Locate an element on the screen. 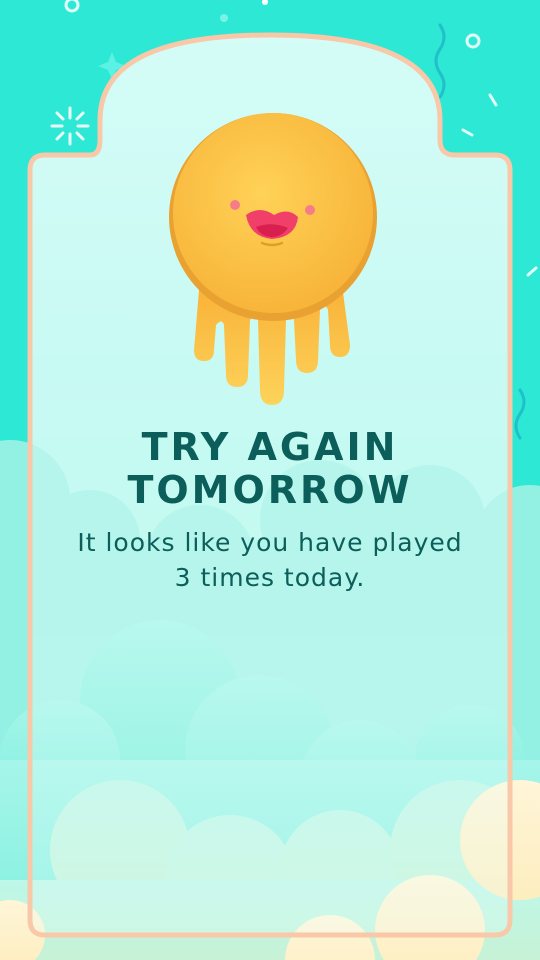 Image resolution: width=540 pixels, height=960 pixels. message-line-2: 3 times today. is located at coordinates (270, 577).